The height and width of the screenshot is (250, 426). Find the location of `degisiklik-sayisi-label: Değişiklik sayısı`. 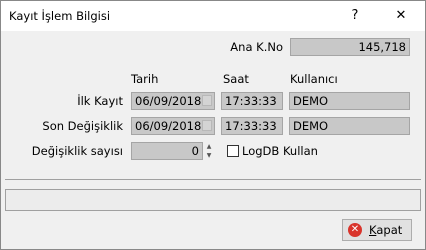

degisiklik-sayisi-label: Değişiklik sayısı is located at coordinates (77, 151).